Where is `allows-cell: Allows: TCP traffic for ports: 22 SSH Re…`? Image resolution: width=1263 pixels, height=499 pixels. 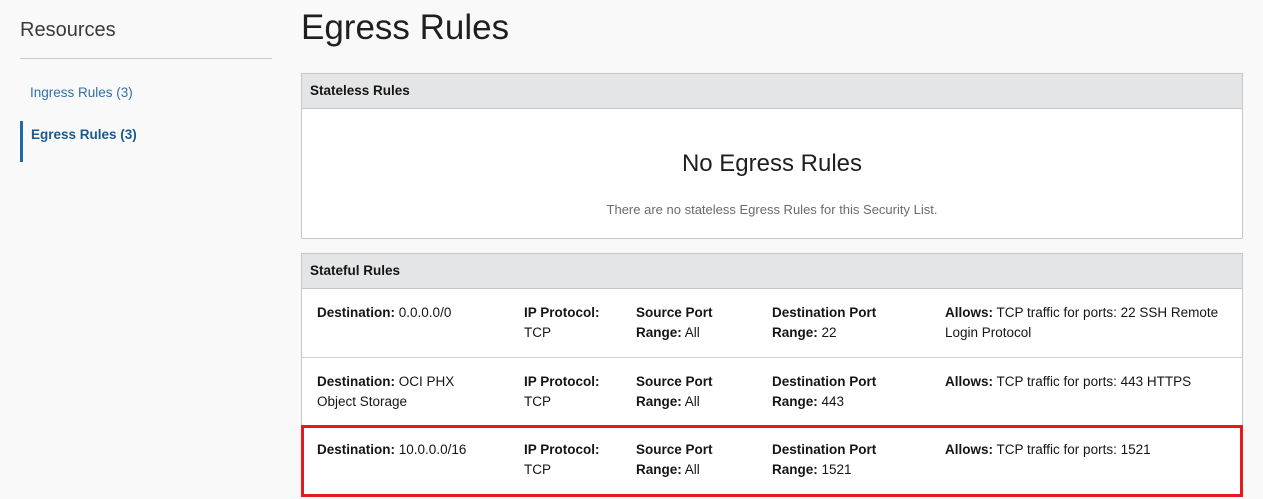 allows-cell: Allows: TCP traffic for ports: 22 SSH Re… is located at coordinates (1087, 323).